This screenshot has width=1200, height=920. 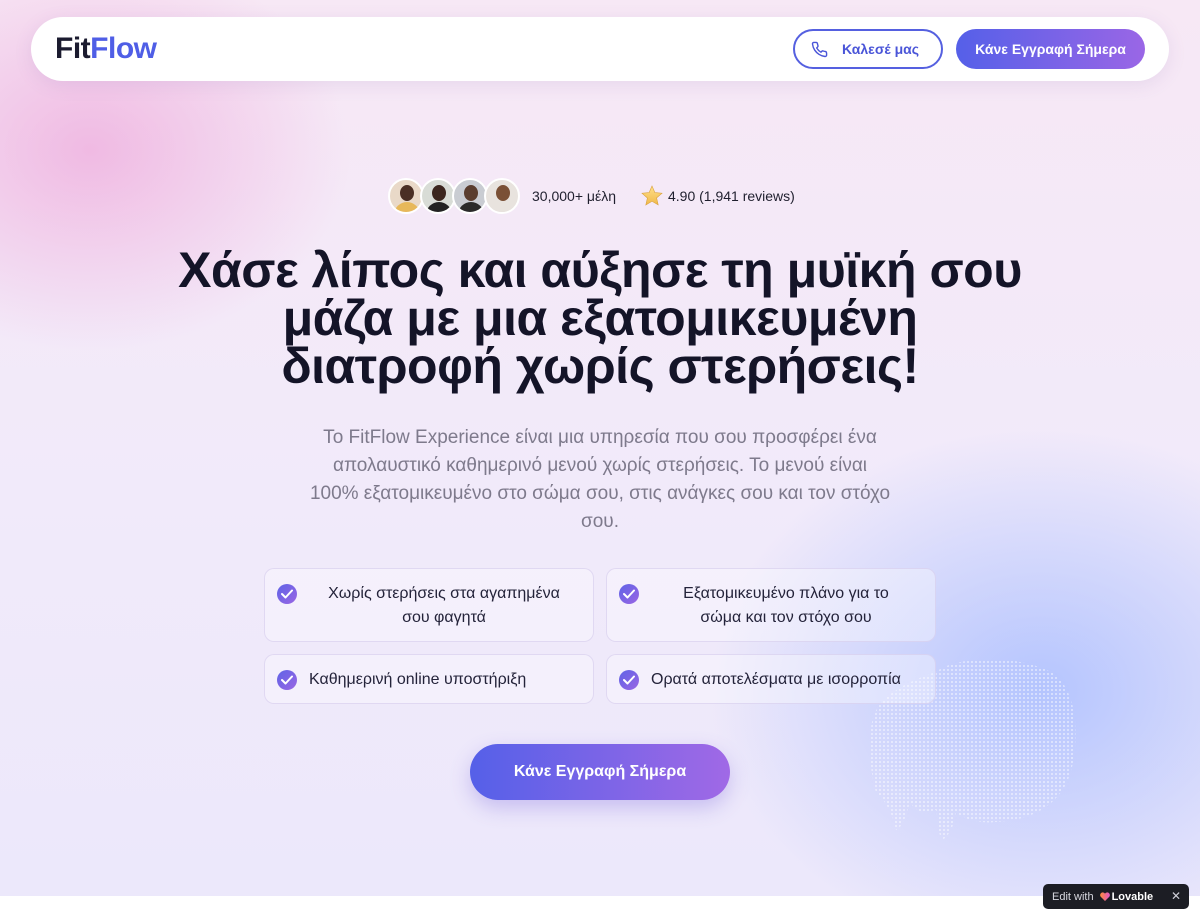 What do you see at coordinates (600, 49) in the screenshot?
I see `navbar: FitFlow Καλεσέ μας Κάνε Εγγραφή Σήμερα` at bounding box center [600, 49].